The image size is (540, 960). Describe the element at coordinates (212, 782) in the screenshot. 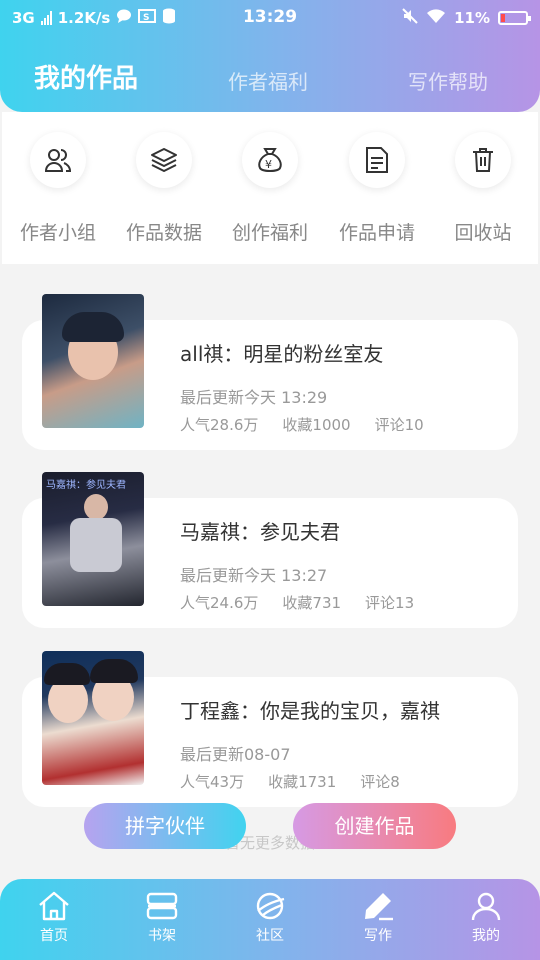

I see `work-popularity: 人气43万` at that location.